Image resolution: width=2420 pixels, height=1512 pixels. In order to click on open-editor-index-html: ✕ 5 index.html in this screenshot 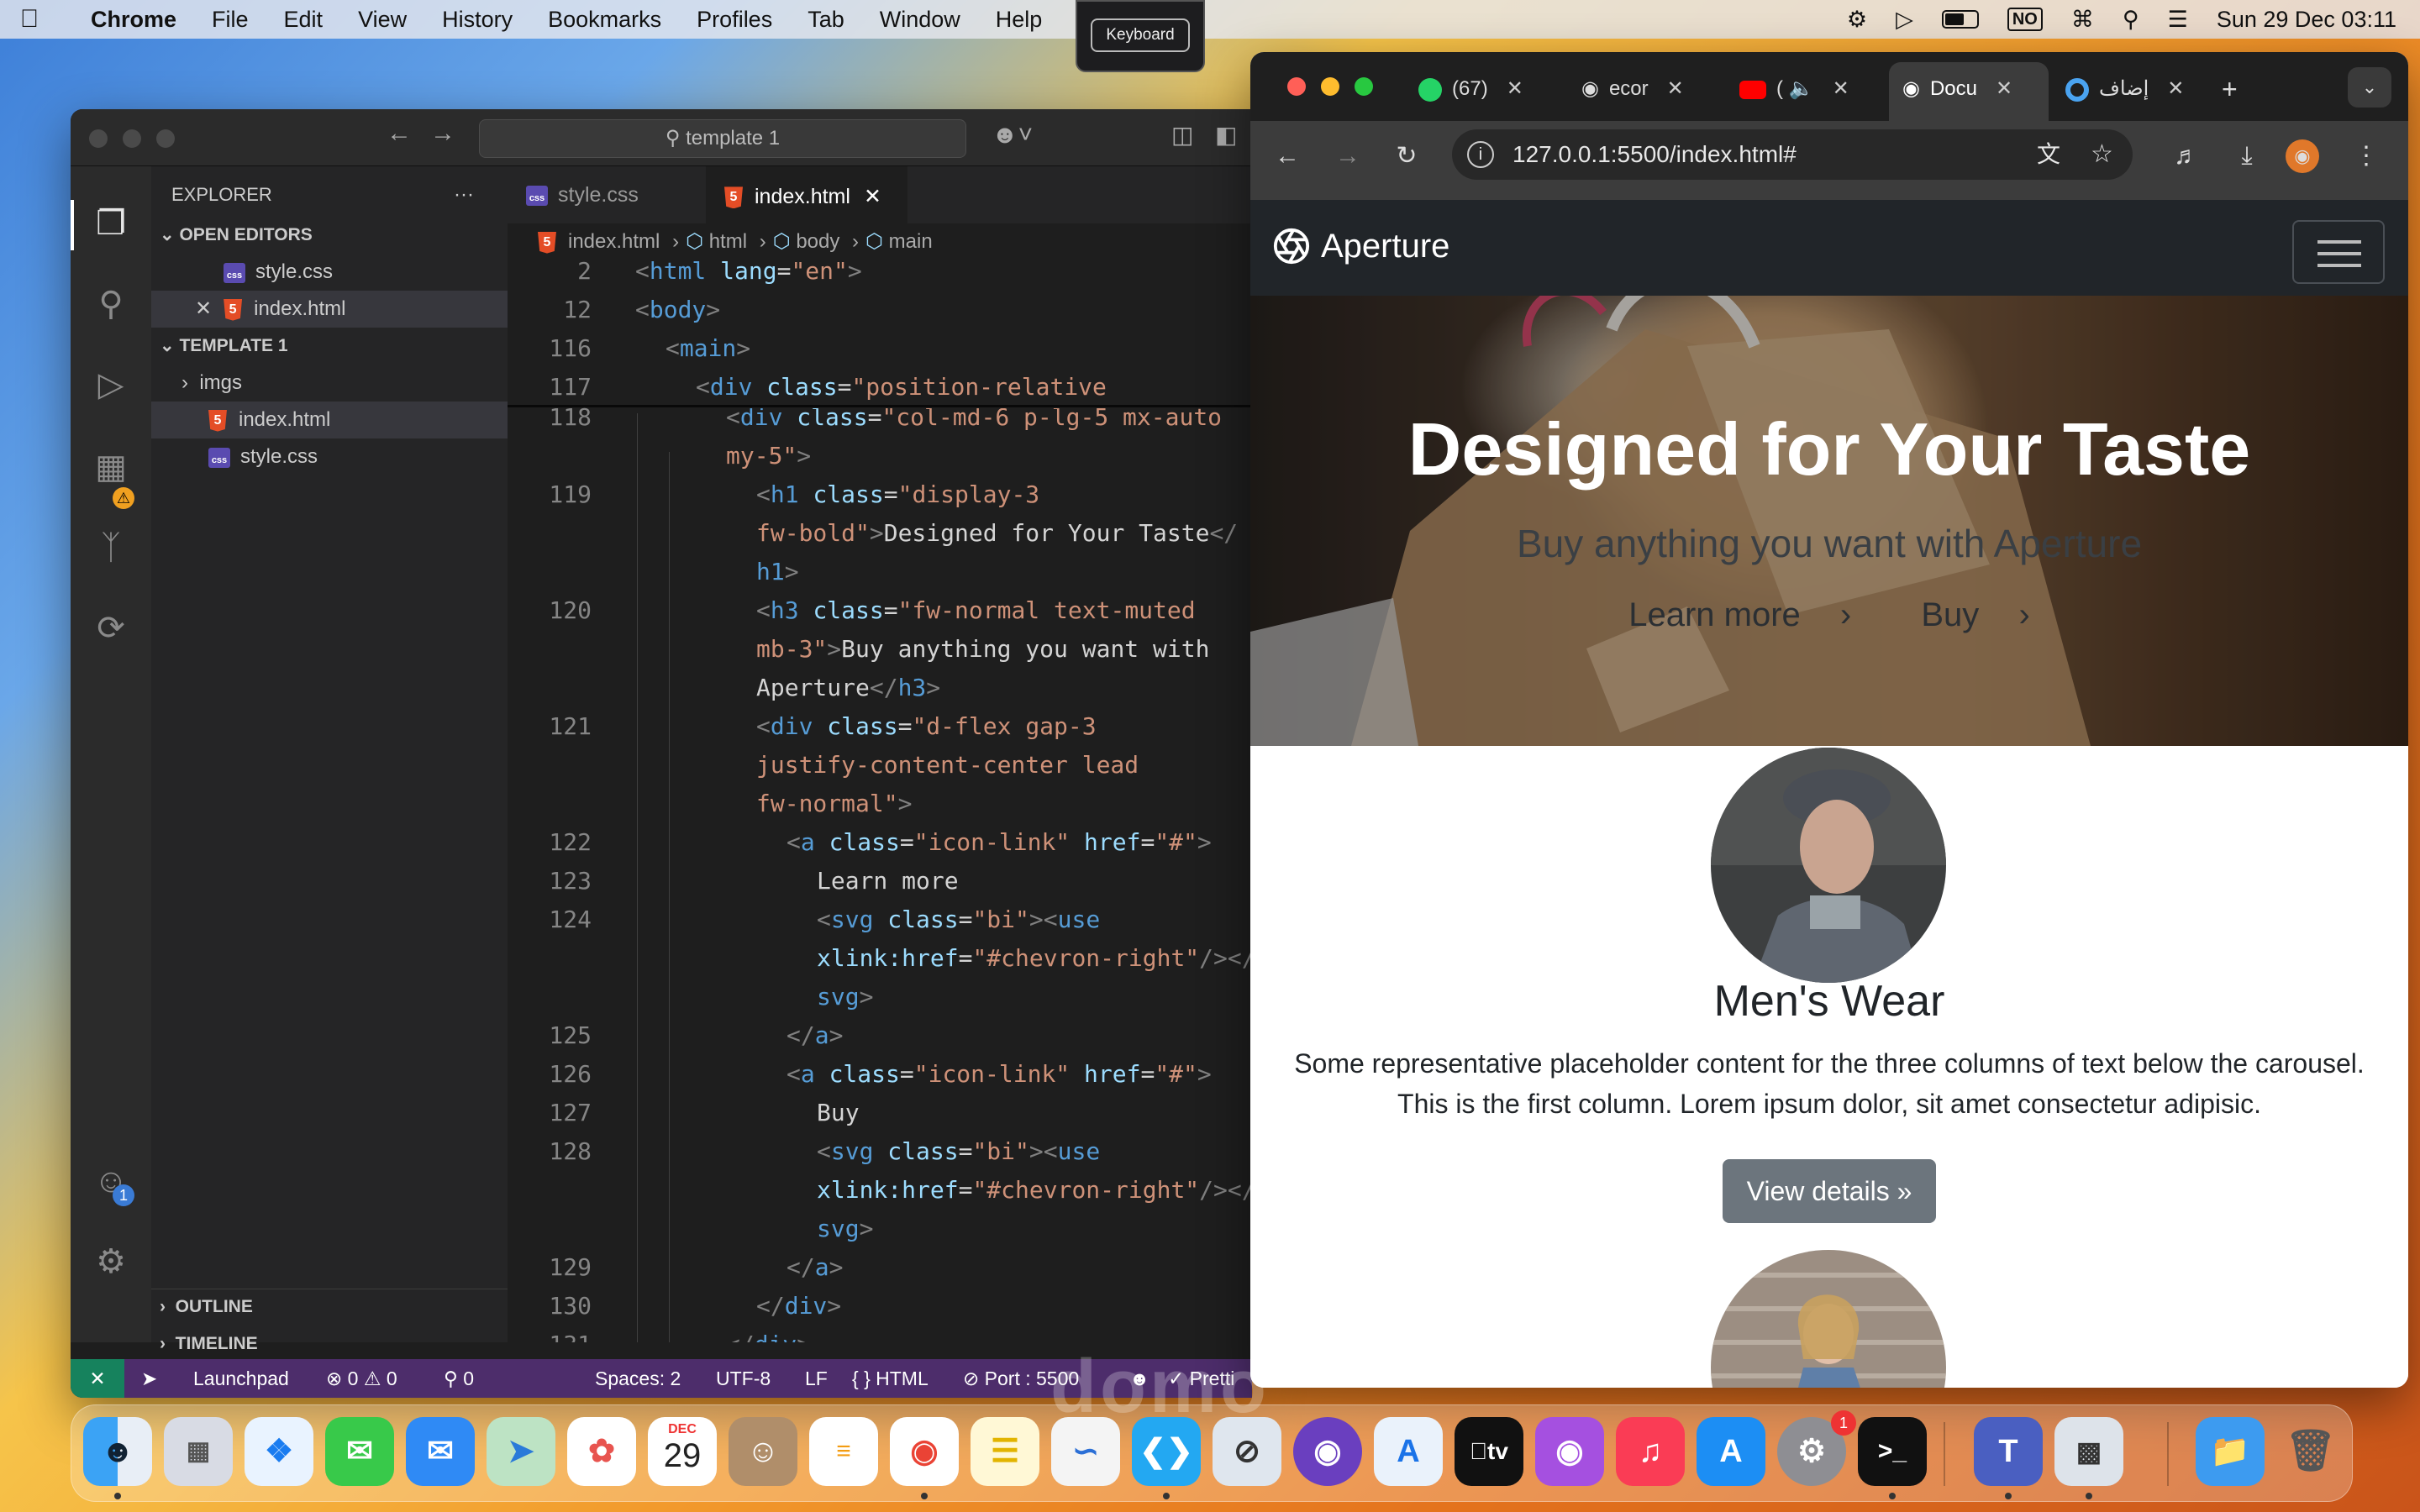, I will do `click(329, 309)`.